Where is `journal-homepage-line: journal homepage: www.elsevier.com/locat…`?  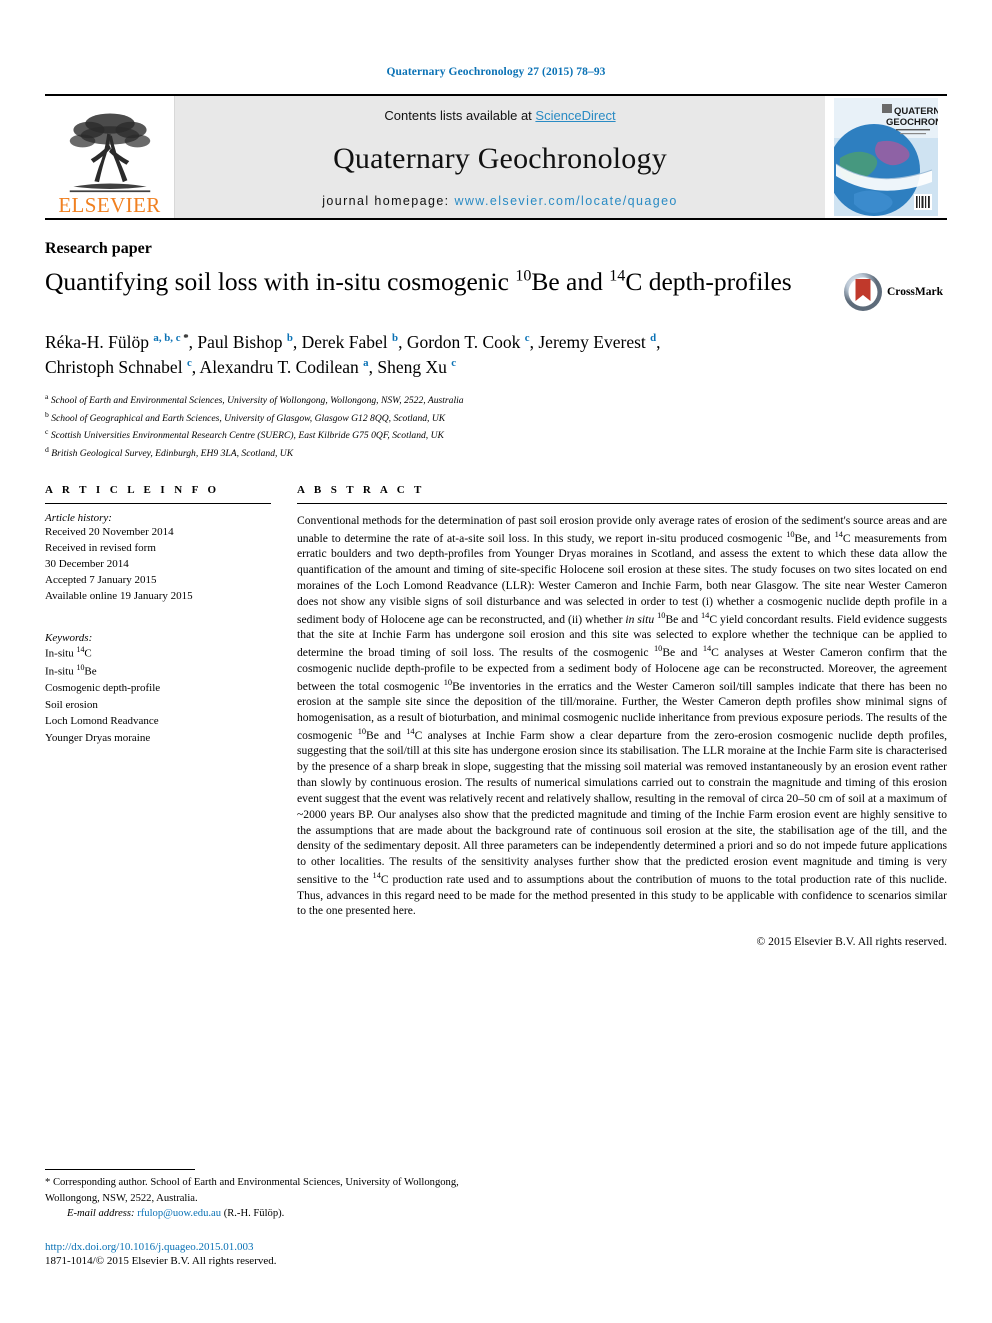
journal-homepage-line: journal homepage: www.elsevier.com/locat… is located at coordinates (500, 201).